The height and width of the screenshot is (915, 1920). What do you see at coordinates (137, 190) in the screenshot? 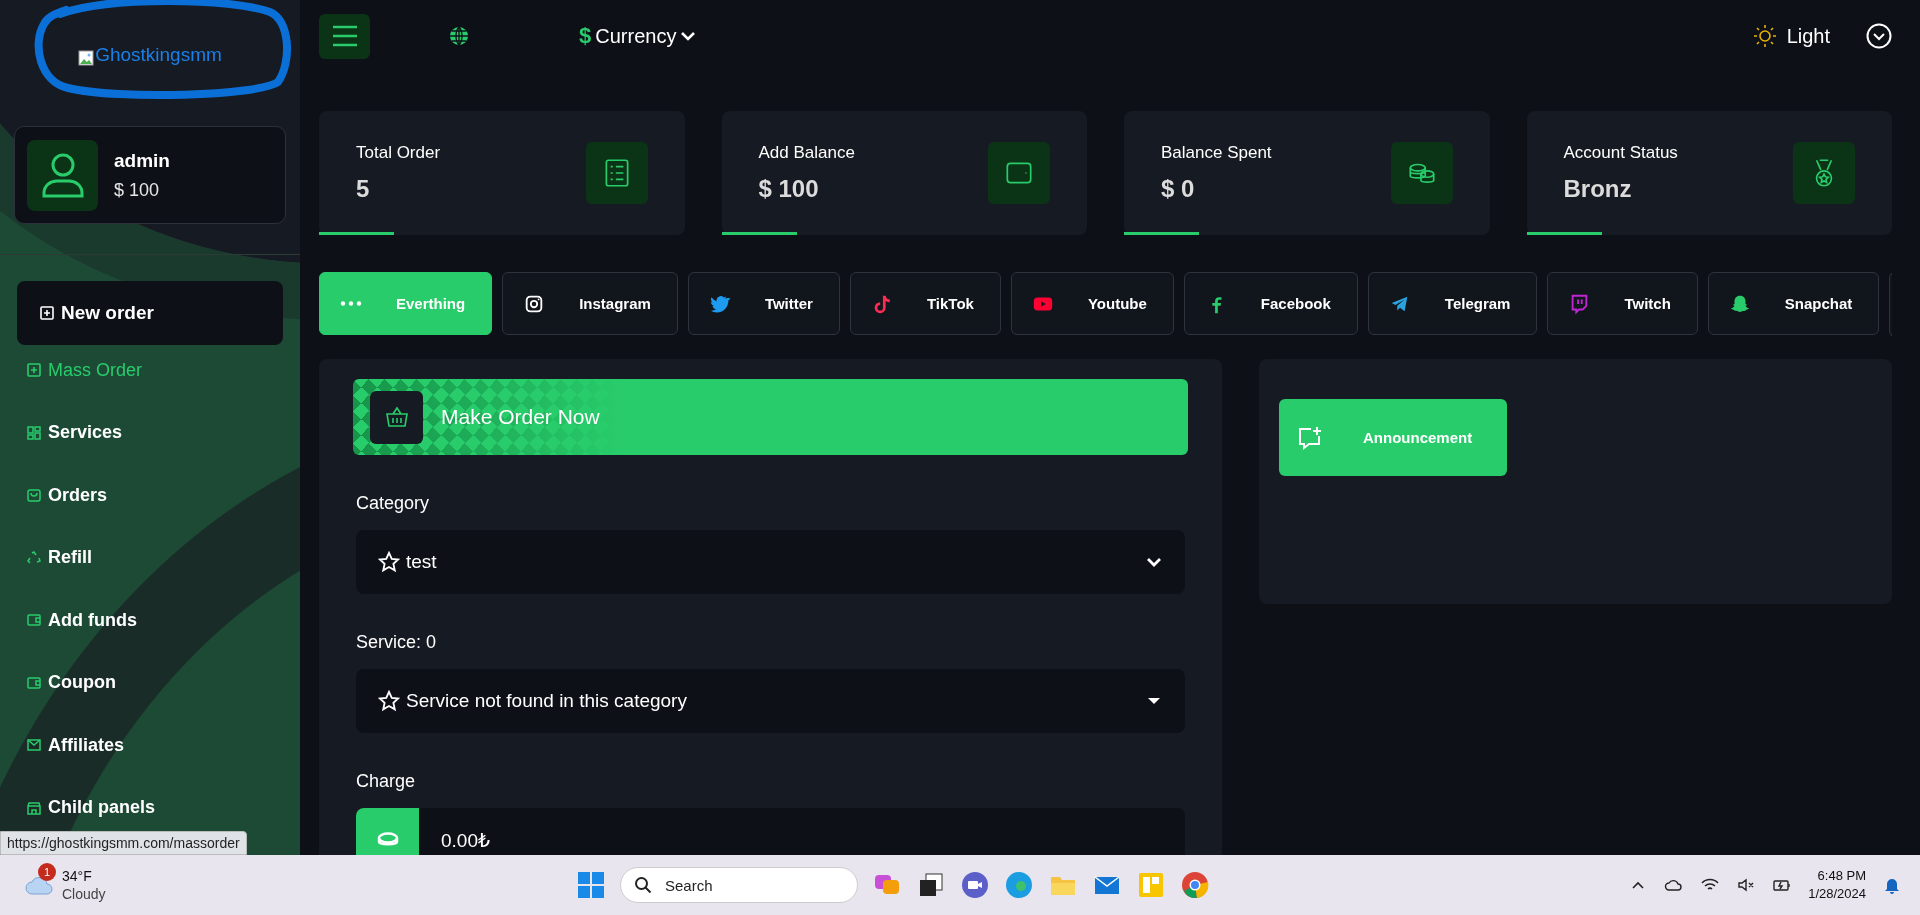
I see `user-balance: $ 100` at bounding box center [137, 190].